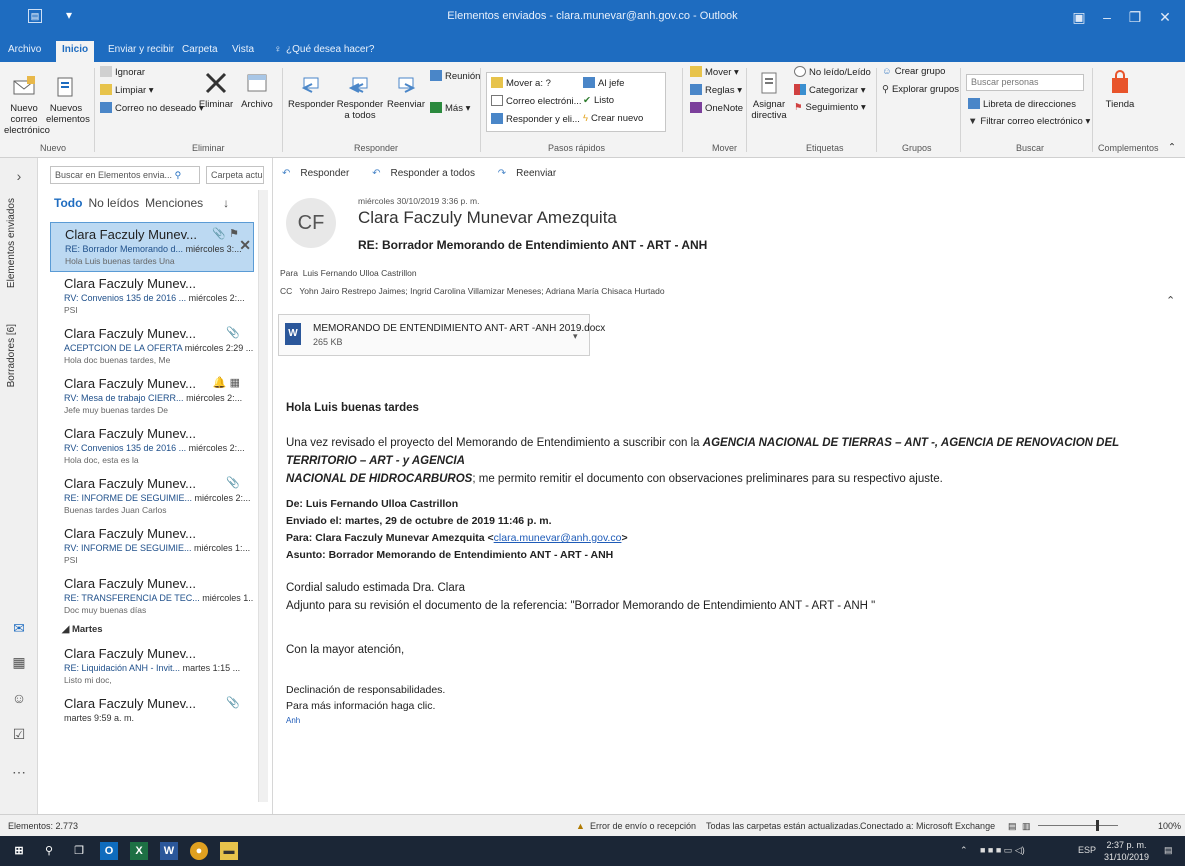 The height and width of the screenshot is (866, 1185). Describe the element at coordinates (82, 629) in the screenshot. I see `group-header-tuesday: ◢ Martes` at that location.